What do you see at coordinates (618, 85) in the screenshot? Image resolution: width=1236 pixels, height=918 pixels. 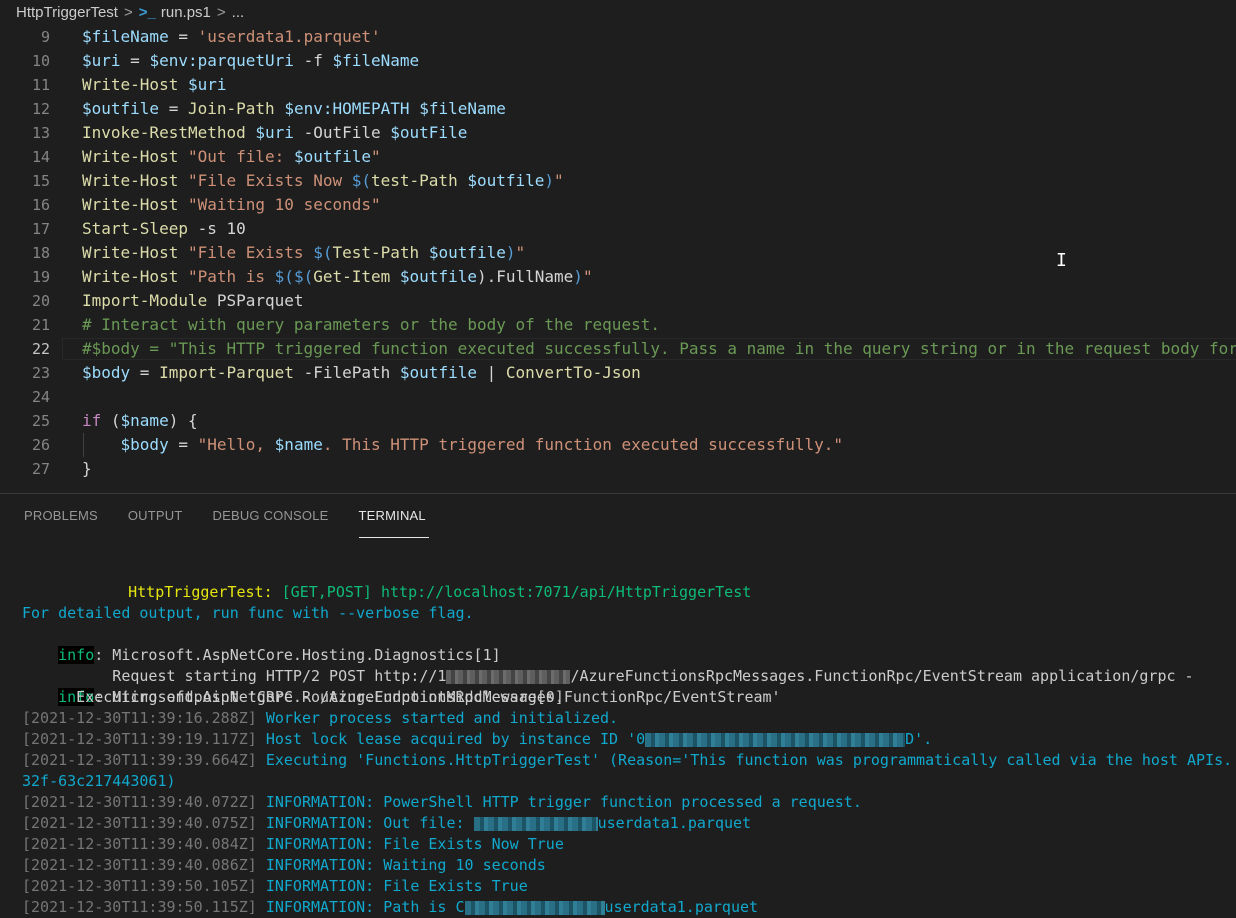 I see `code-line: 11 Write-Host $uri` at bounding box center [618, 85].